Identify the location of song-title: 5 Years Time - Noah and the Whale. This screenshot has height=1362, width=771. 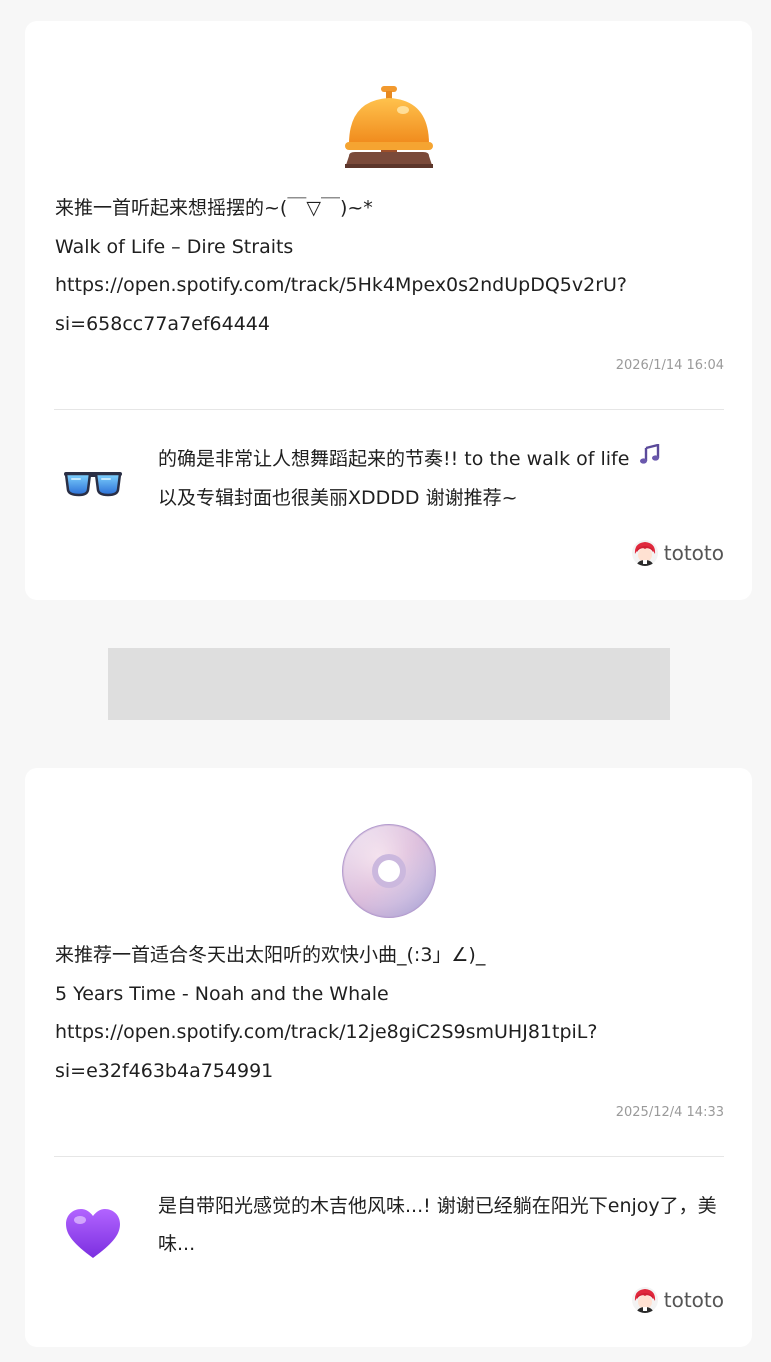
(222, 993).